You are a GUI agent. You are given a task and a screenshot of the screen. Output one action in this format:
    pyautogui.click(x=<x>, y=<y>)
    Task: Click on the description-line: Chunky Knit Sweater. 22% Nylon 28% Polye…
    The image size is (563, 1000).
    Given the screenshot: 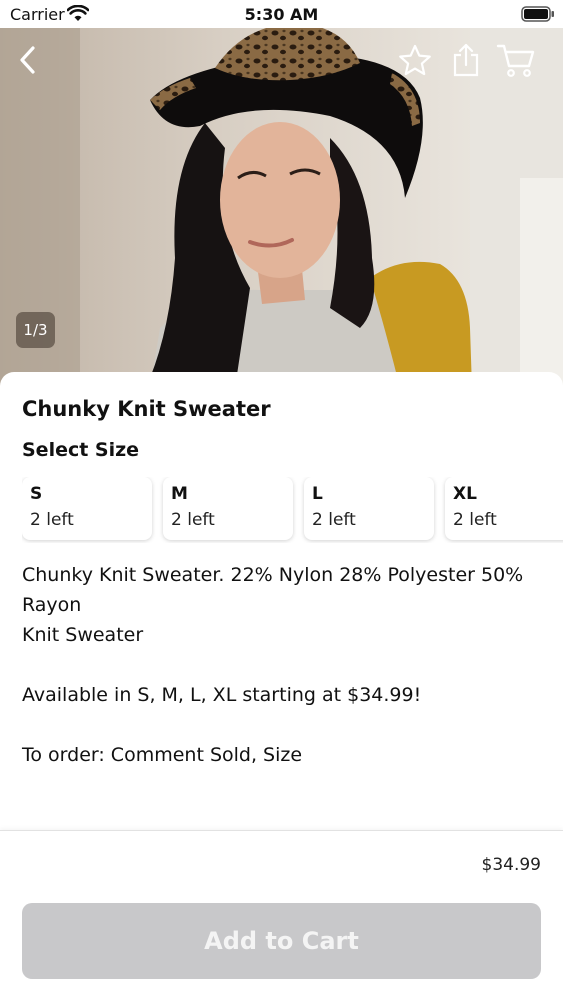 What is the action you would take?
    pyautogui.click(x=273, y=590)
    